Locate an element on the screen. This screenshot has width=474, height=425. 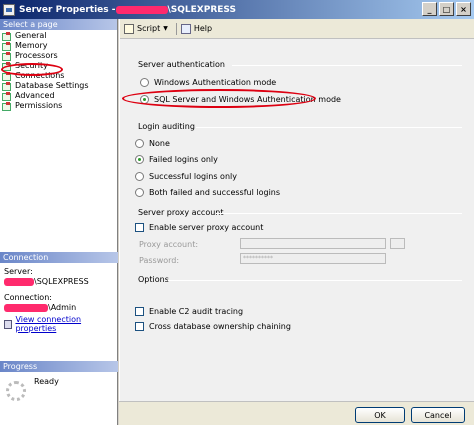
audit-successful-option: Successful logins only is located at coordinates (186, 176).